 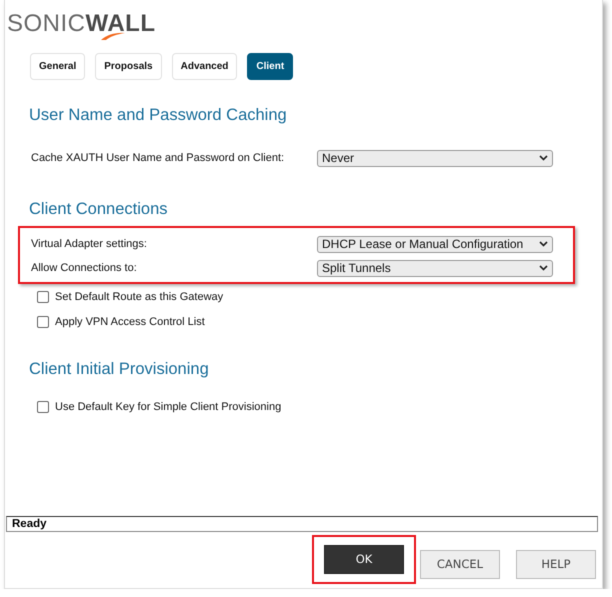 I want to click on dropdown: DHCP Lease or Manual Configuration, so click(x=435, y=244).